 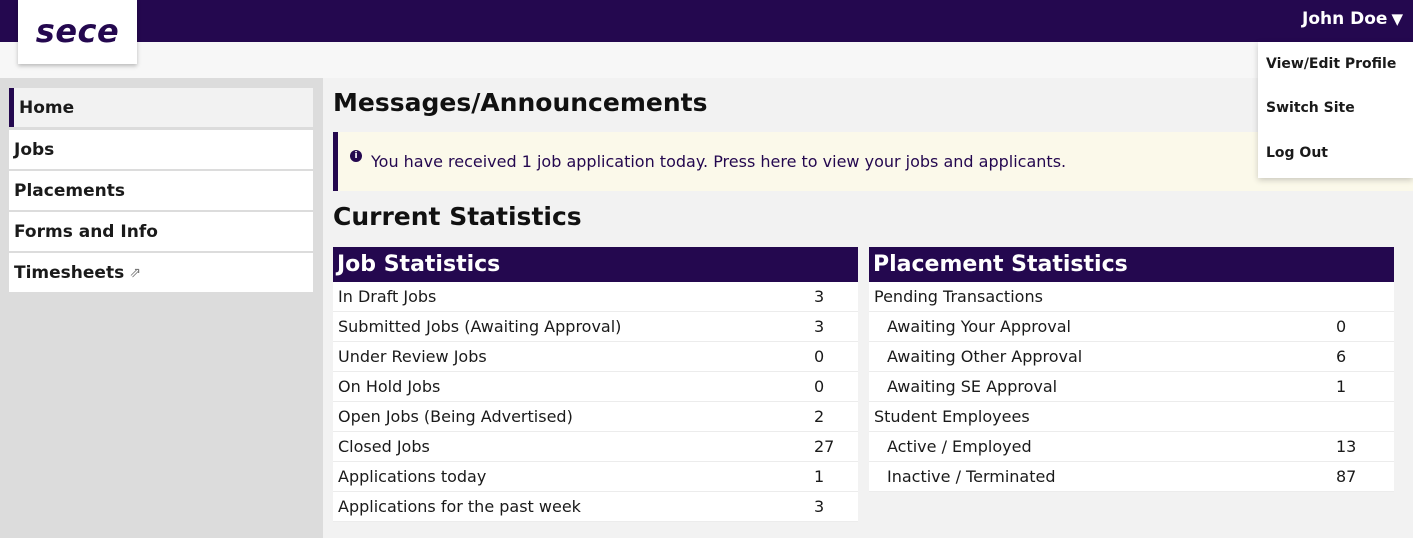 I want to click on sidebar-item-label: Timesheets, so click(x=69, y=272).